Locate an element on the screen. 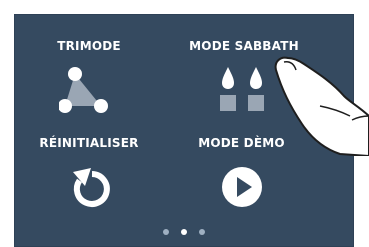  trimode-triangle-icon is located at coordinates (83, 90).